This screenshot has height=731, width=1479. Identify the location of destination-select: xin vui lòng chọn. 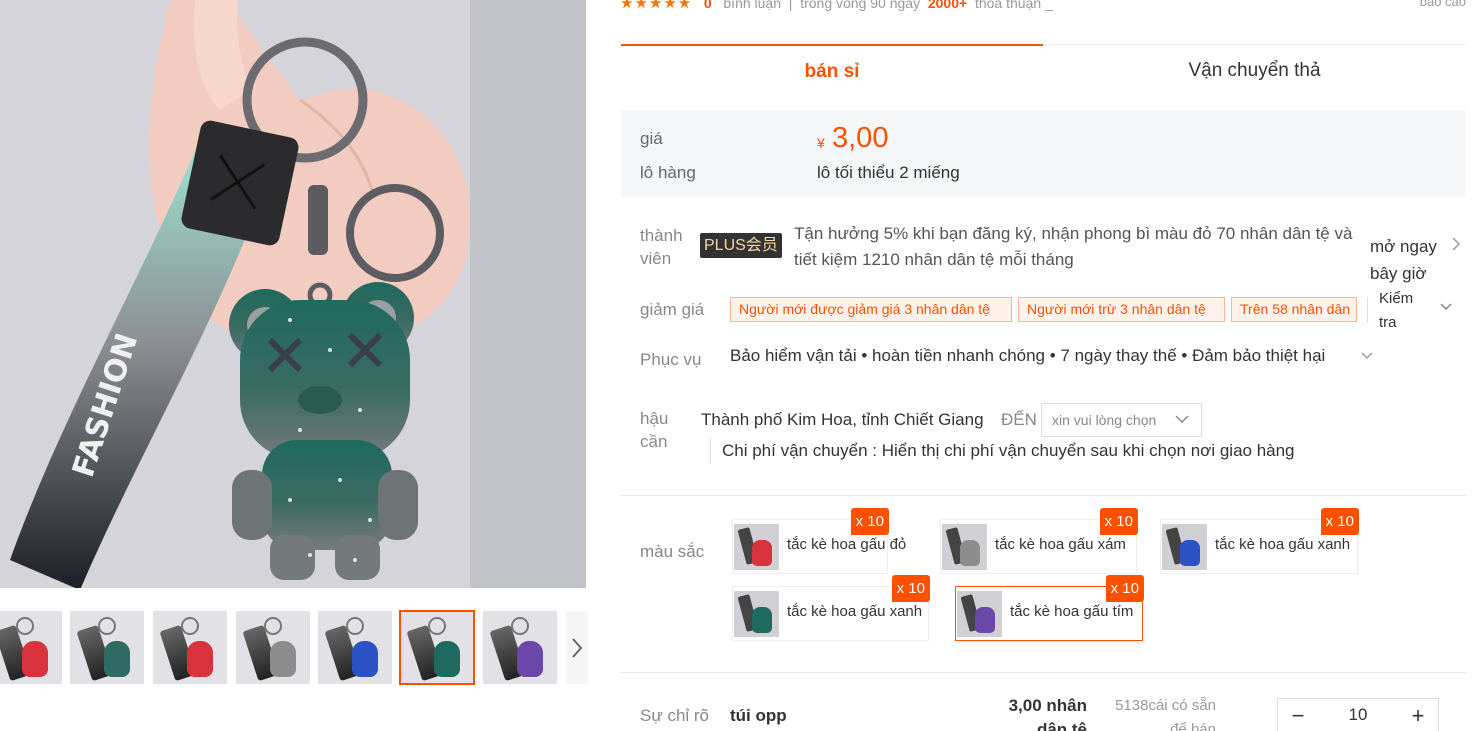
(1121, 420).